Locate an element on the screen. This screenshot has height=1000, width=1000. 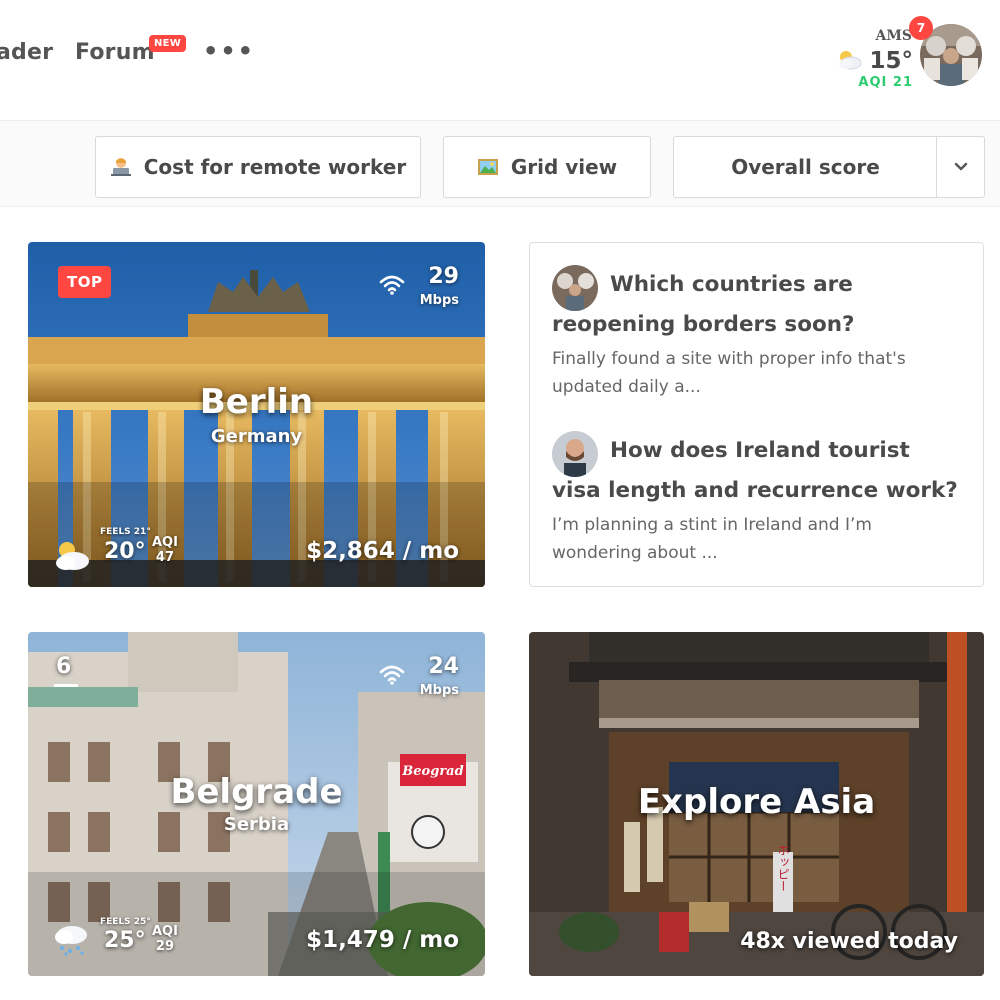
air-quality: AQI 29 is located at coordinates (165, 939).